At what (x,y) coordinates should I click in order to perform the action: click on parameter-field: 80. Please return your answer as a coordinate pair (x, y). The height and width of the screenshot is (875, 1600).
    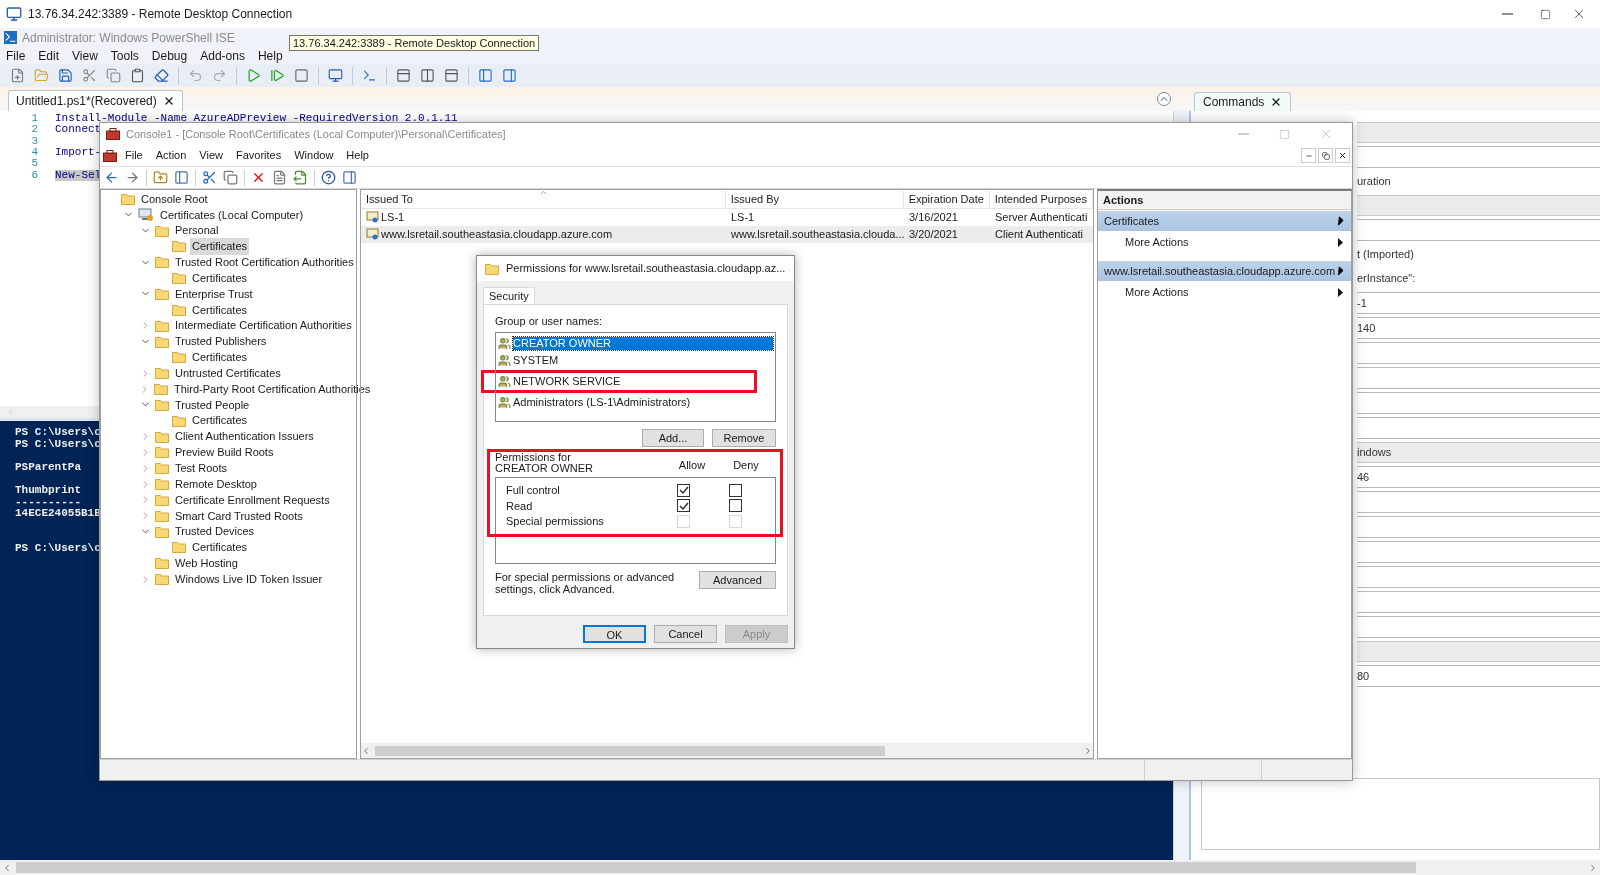
    Looking at the image, I should click on (1478, 676).